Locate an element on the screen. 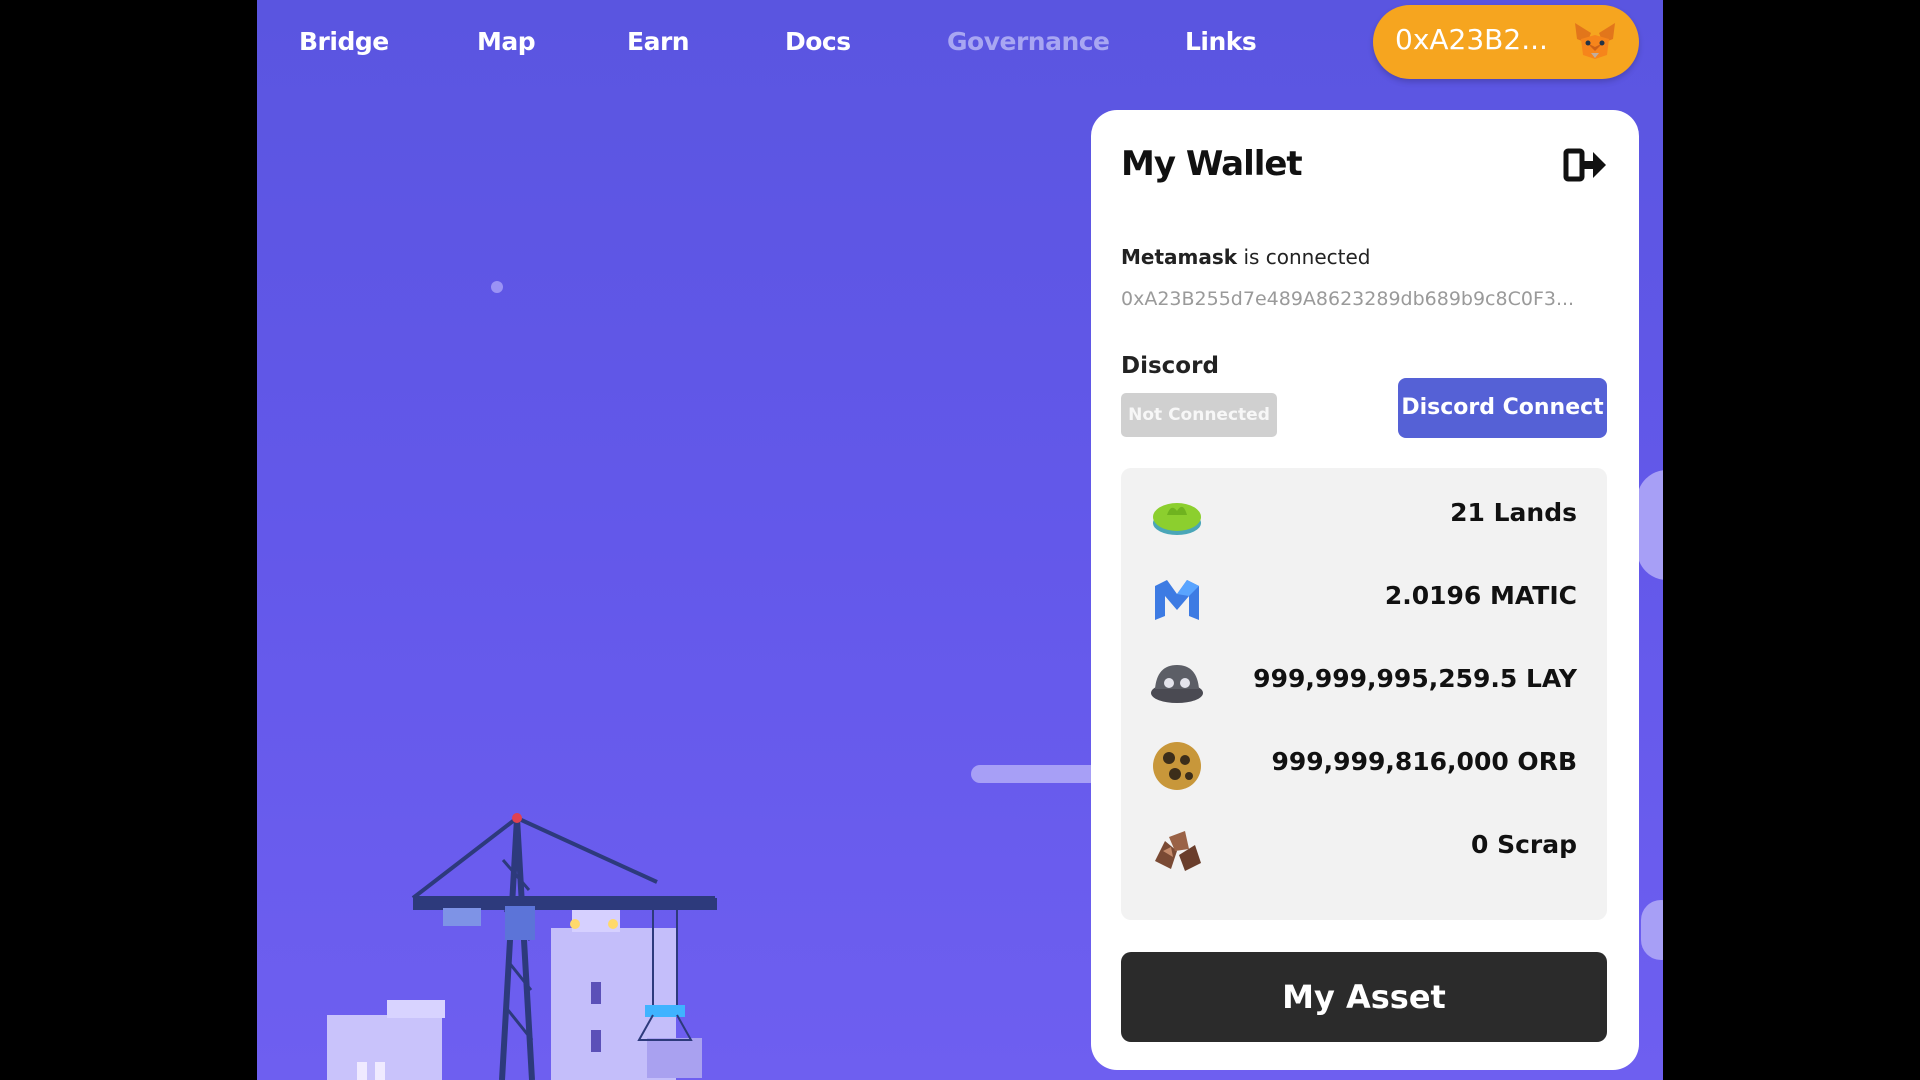  background-star is located at coordinates (497, 287).